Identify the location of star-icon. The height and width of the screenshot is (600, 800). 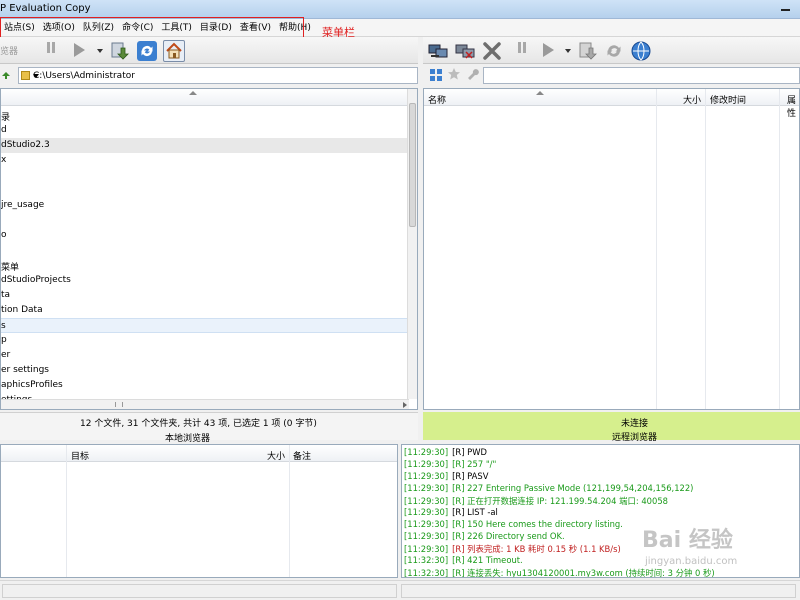
(454, 75).